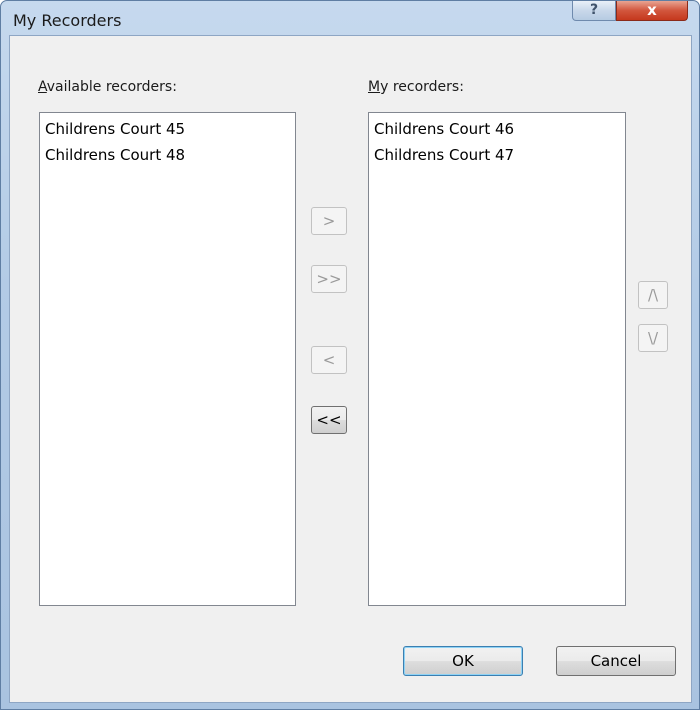 This screenshot has height=710, width=700. What do you see at coordinates (653, 338) in the screenshot?
I see `move-down-button: \/` at bounding box center [653, 338].